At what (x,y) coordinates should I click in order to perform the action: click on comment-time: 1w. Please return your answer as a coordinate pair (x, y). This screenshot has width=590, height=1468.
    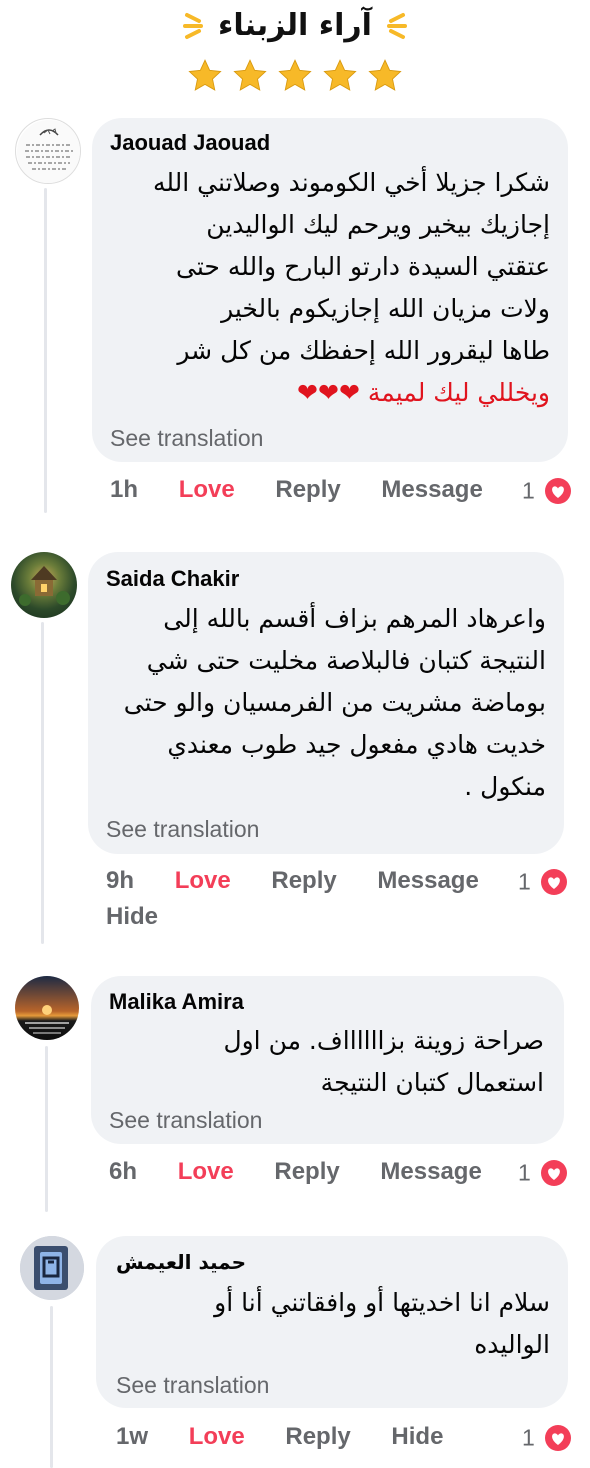
    Looking at the image, I should click on (132, 1437).